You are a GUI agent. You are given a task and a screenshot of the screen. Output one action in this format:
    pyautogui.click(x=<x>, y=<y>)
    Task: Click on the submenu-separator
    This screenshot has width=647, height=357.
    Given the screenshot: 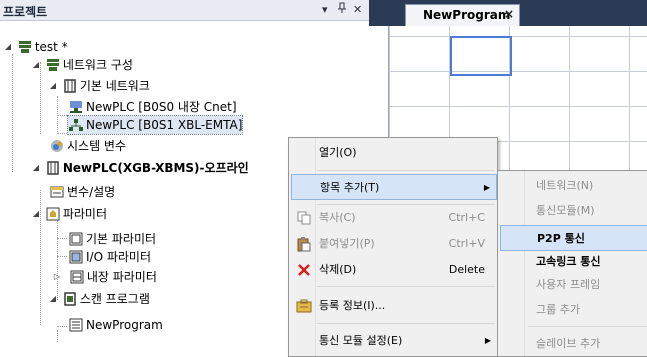 What is the action you would take?
    pyautogui.click(x=587, y=326)
    